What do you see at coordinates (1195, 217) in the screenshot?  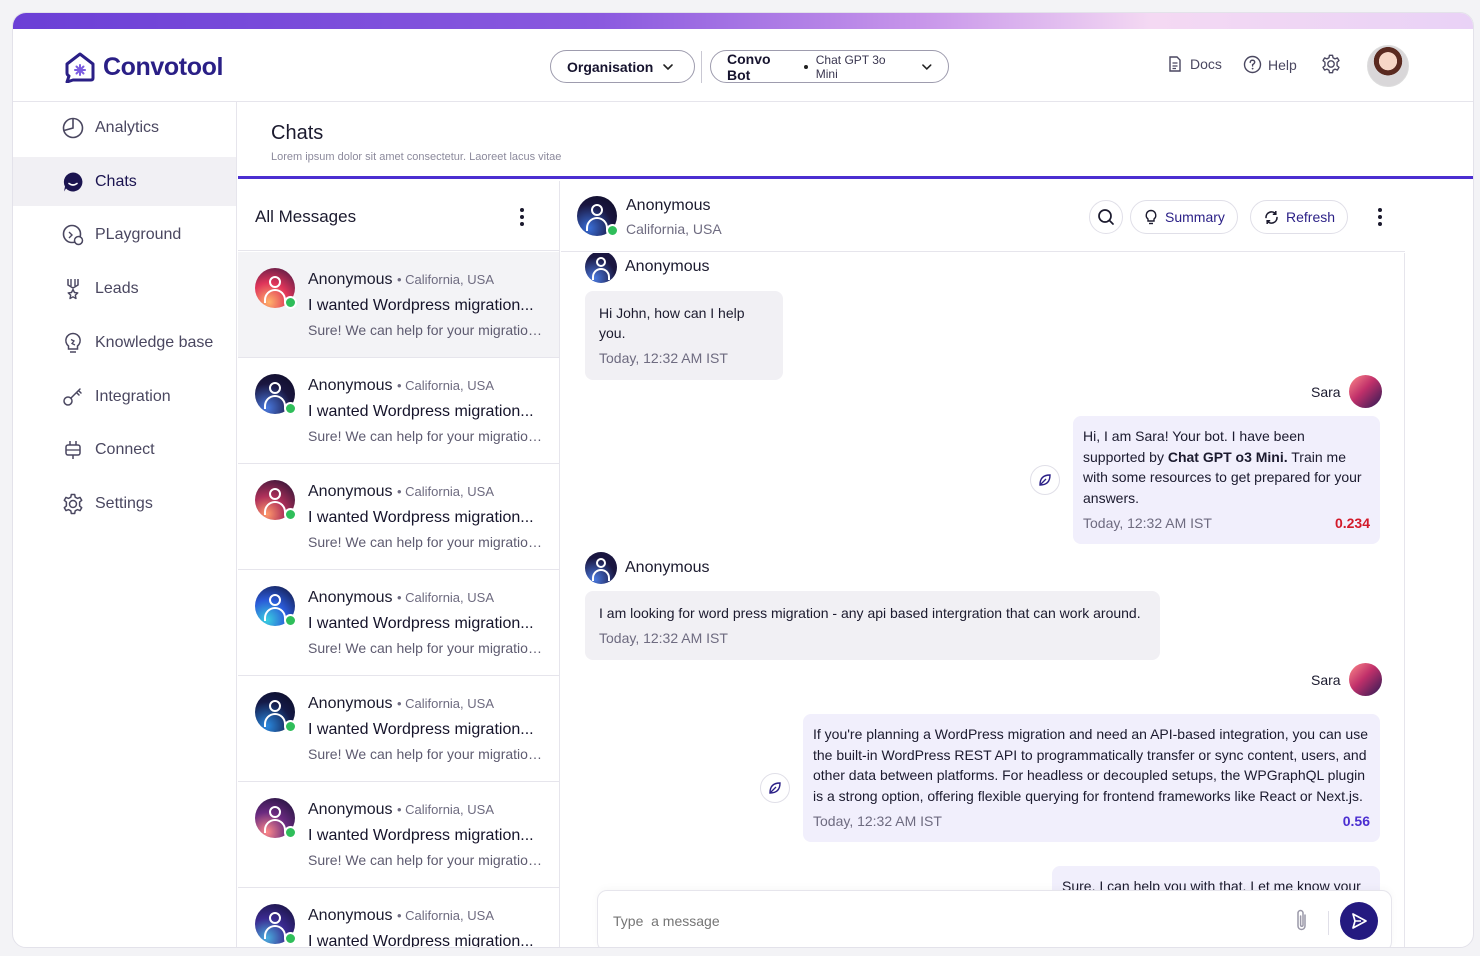 I see `summary-label: Summary` at bounding box center [1195, 217].